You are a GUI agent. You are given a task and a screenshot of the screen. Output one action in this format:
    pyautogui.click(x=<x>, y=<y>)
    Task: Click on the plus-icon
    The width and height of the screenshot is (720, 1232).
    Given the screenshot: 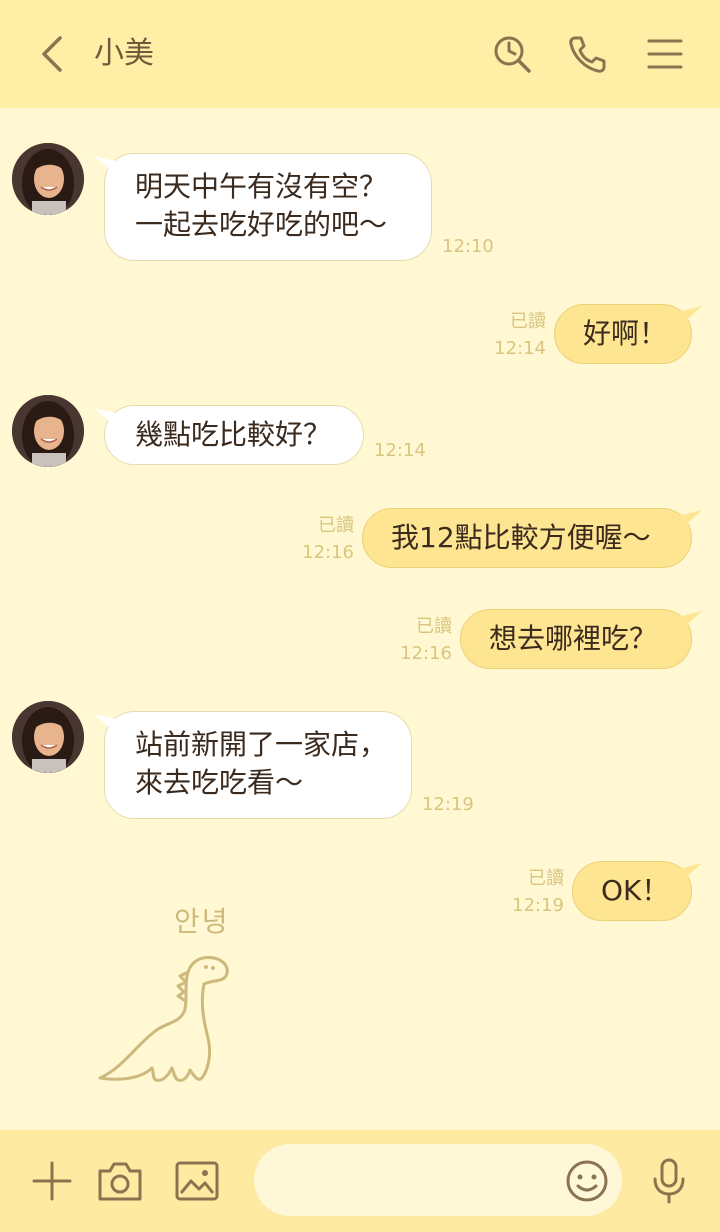 What is the action you would take?
    pyautogui.click(x=52, y=1181)
    